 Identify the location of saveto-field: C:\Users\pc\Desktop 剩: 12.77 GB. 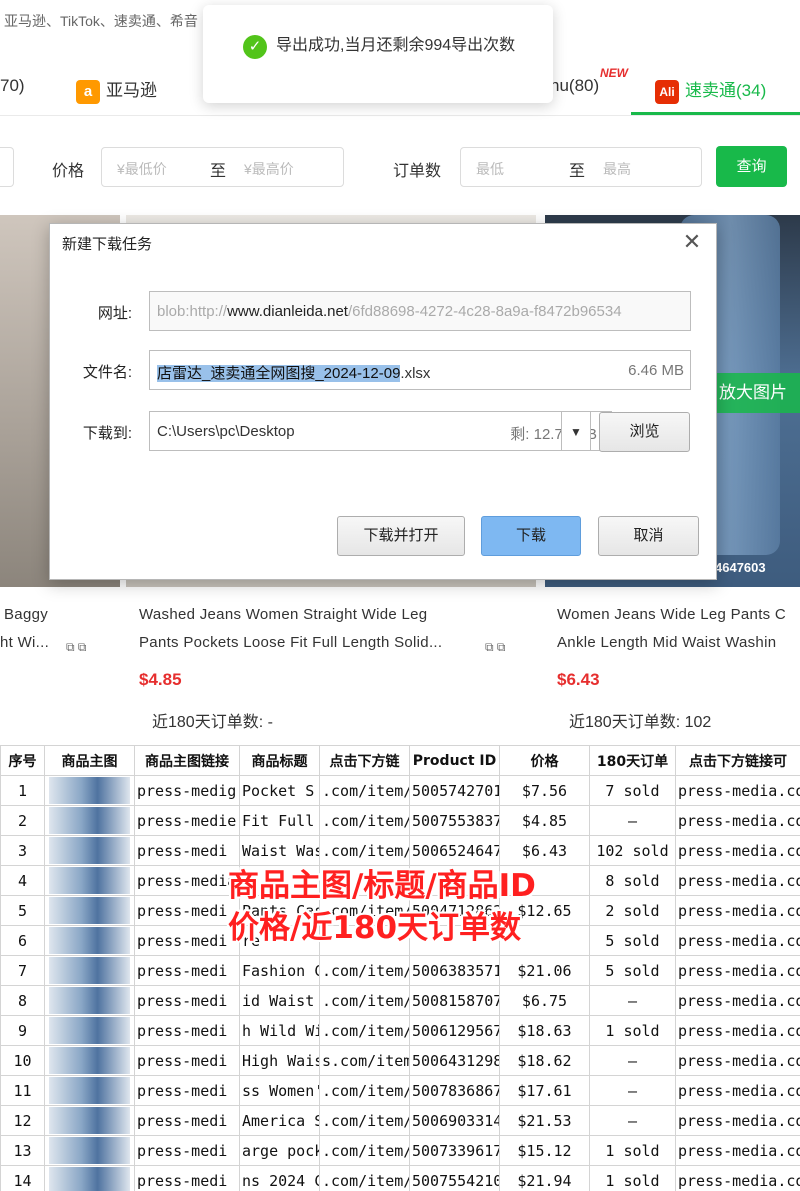
(380, 431).